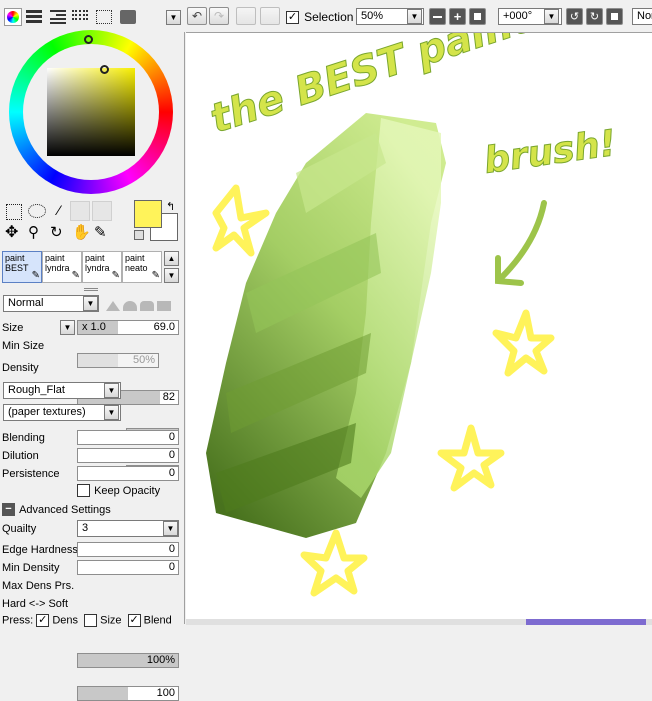  I want to click on blend-mode-value: Nor, so click(644, 16).